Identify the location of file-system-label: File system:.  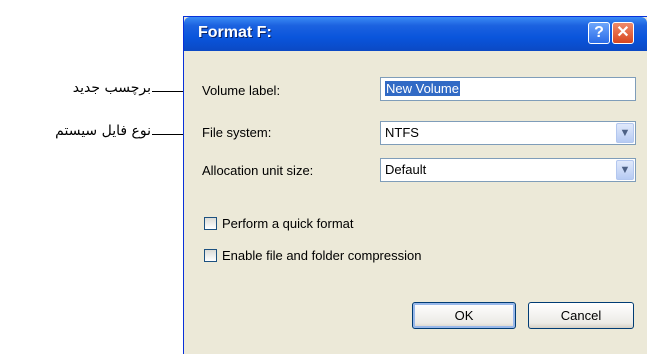
(237, 132).